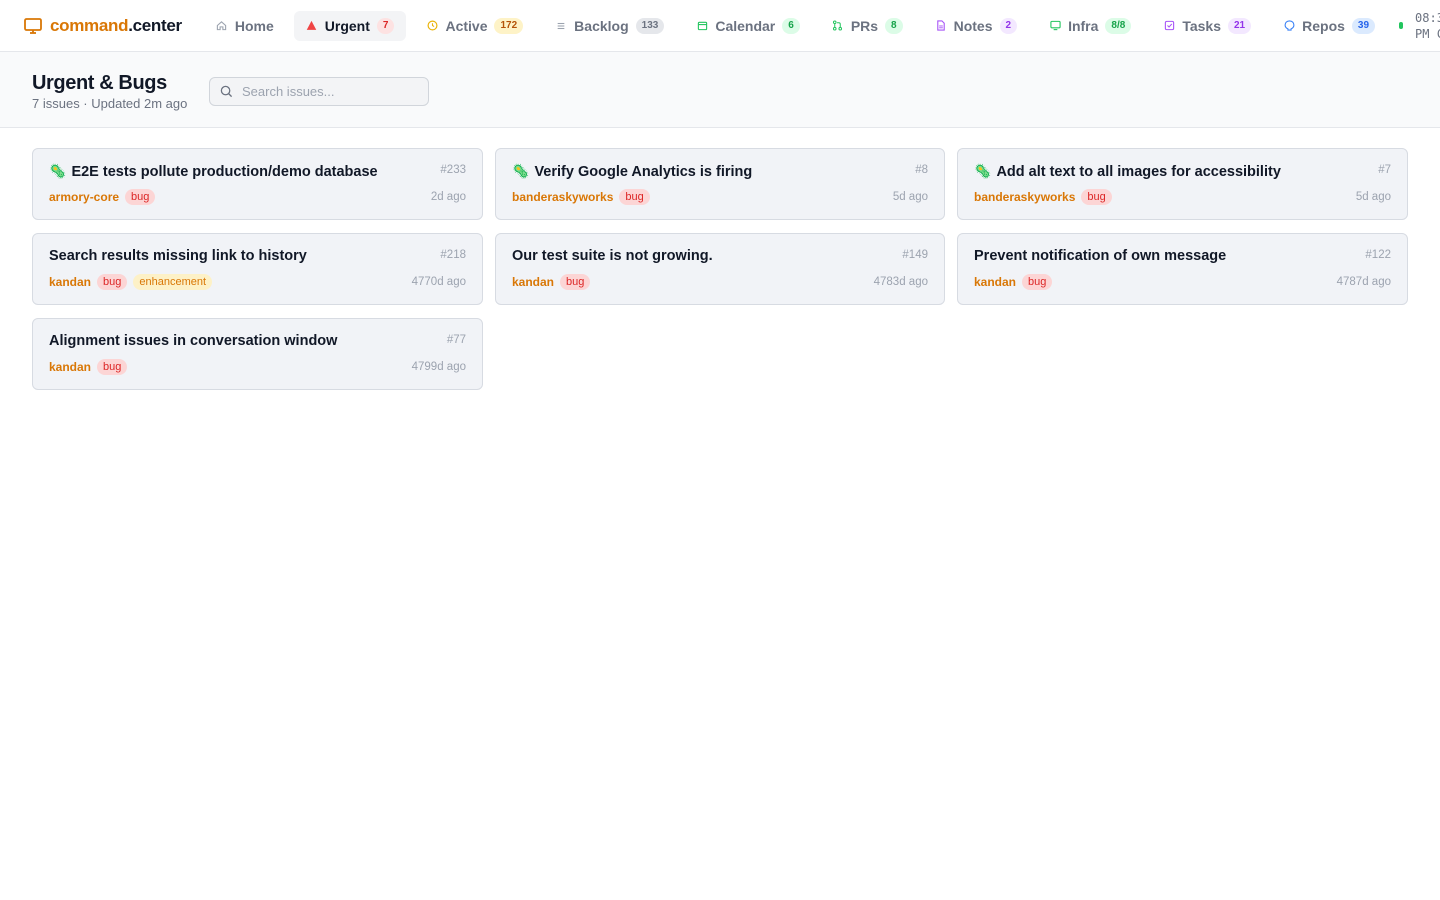 The image size is (1440, 900). I want to click on nav-label: Home, so click(254, 25).